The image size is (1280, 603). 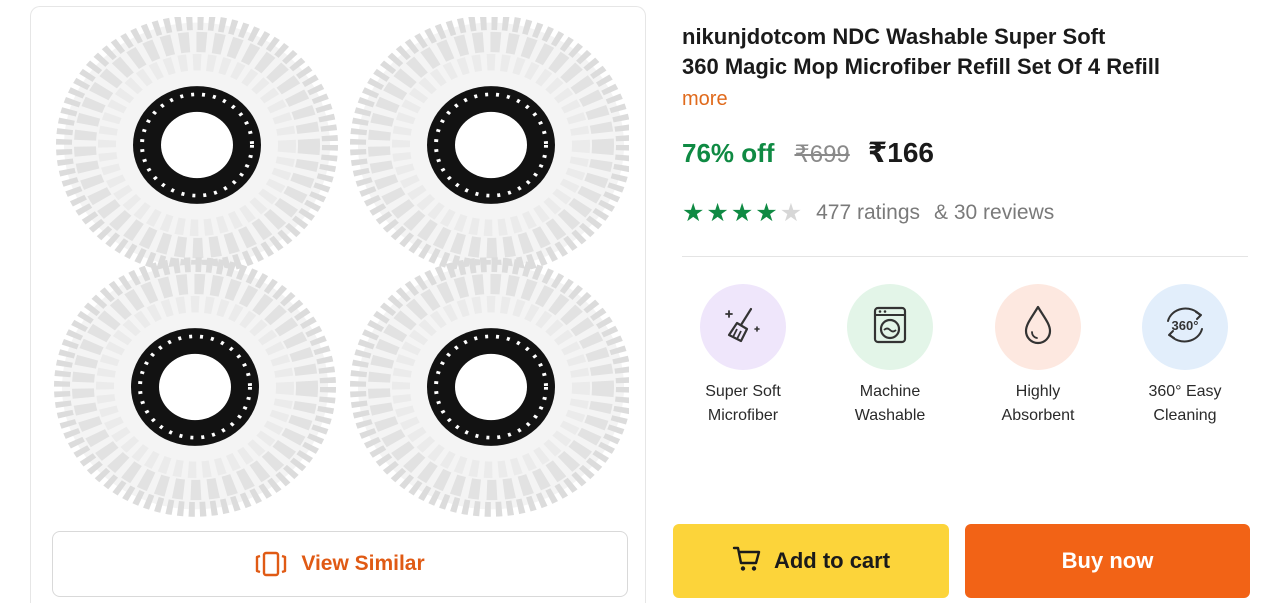 I want to click on rotate-360-icon: 360°, so click(x=1185, y=327).